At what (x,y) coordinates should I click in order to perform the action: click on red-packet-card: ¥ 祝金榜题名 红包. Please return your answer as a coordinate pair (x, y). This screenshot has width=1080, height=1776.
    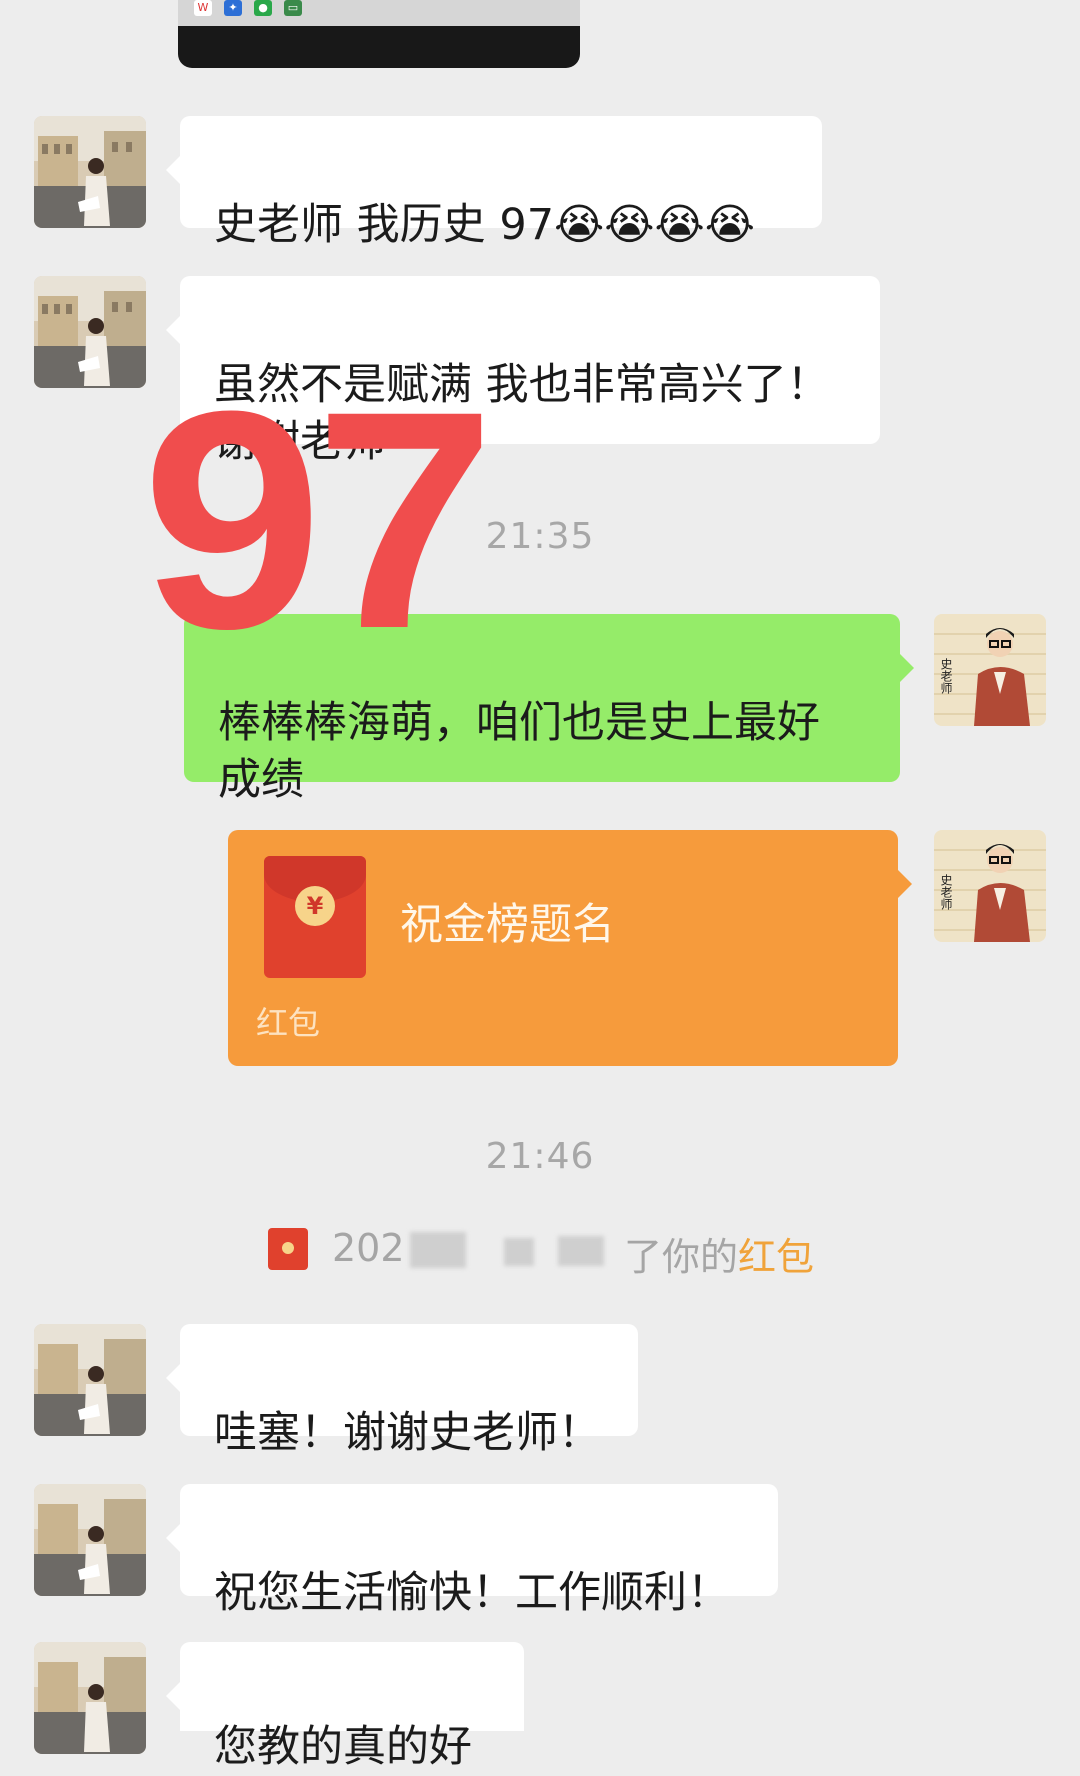
    Looking at the image, I should click on (570, 948).